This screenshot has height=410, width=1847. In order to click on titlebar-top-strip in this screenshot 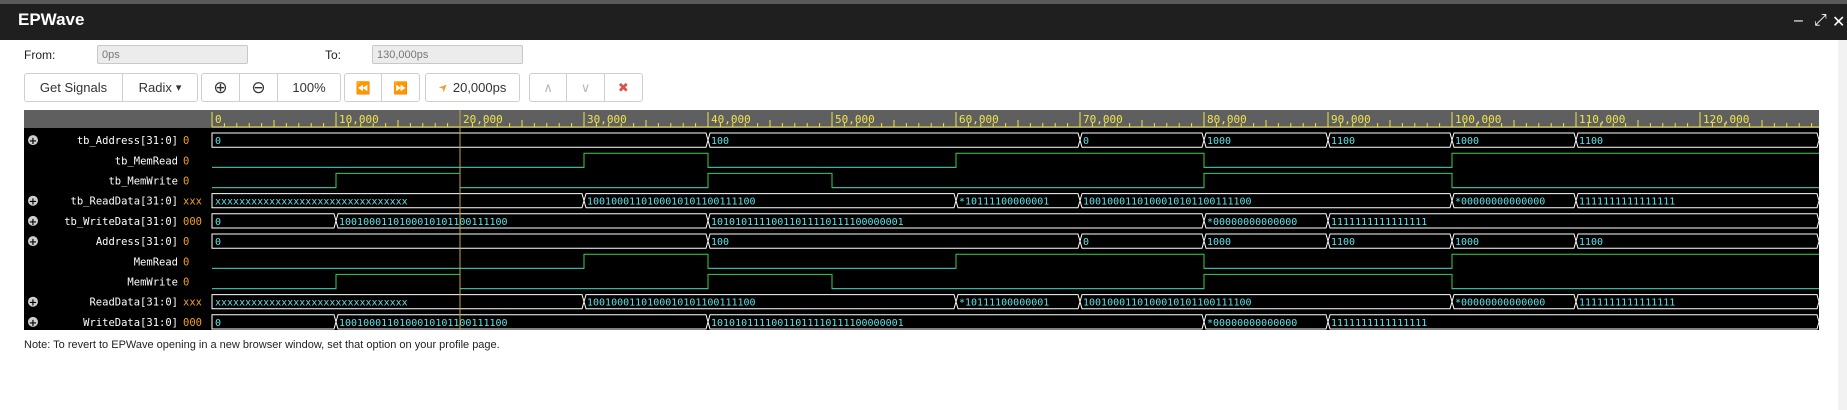, I will do `click(923, 2)`.